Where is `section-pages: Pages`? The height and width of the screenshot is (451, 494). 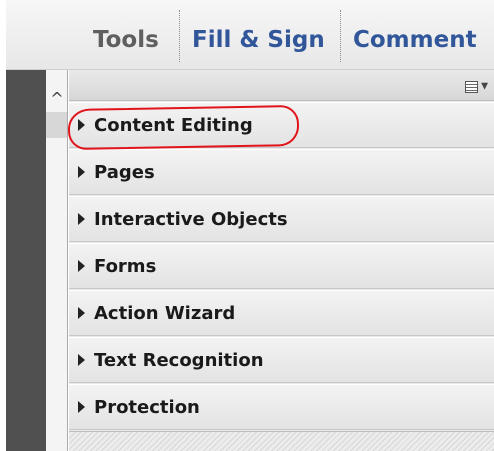 section-pages: Pages is located at coordinates (281, 172).